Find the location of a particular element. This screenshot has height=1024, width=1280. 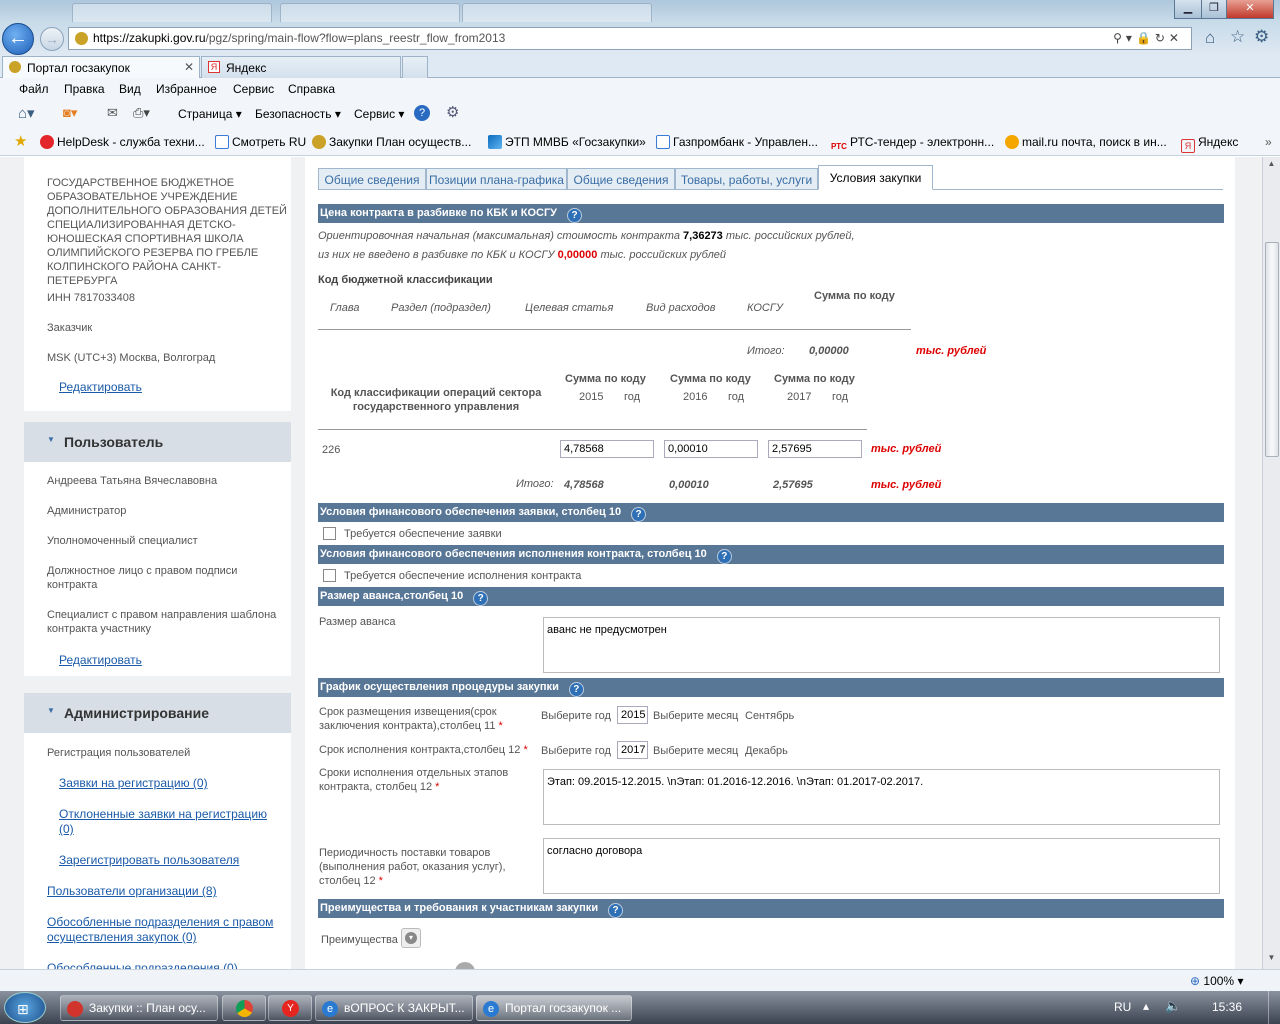

tab-portal: Портал госзакупок ✕ is located at coordinates (101, 67).